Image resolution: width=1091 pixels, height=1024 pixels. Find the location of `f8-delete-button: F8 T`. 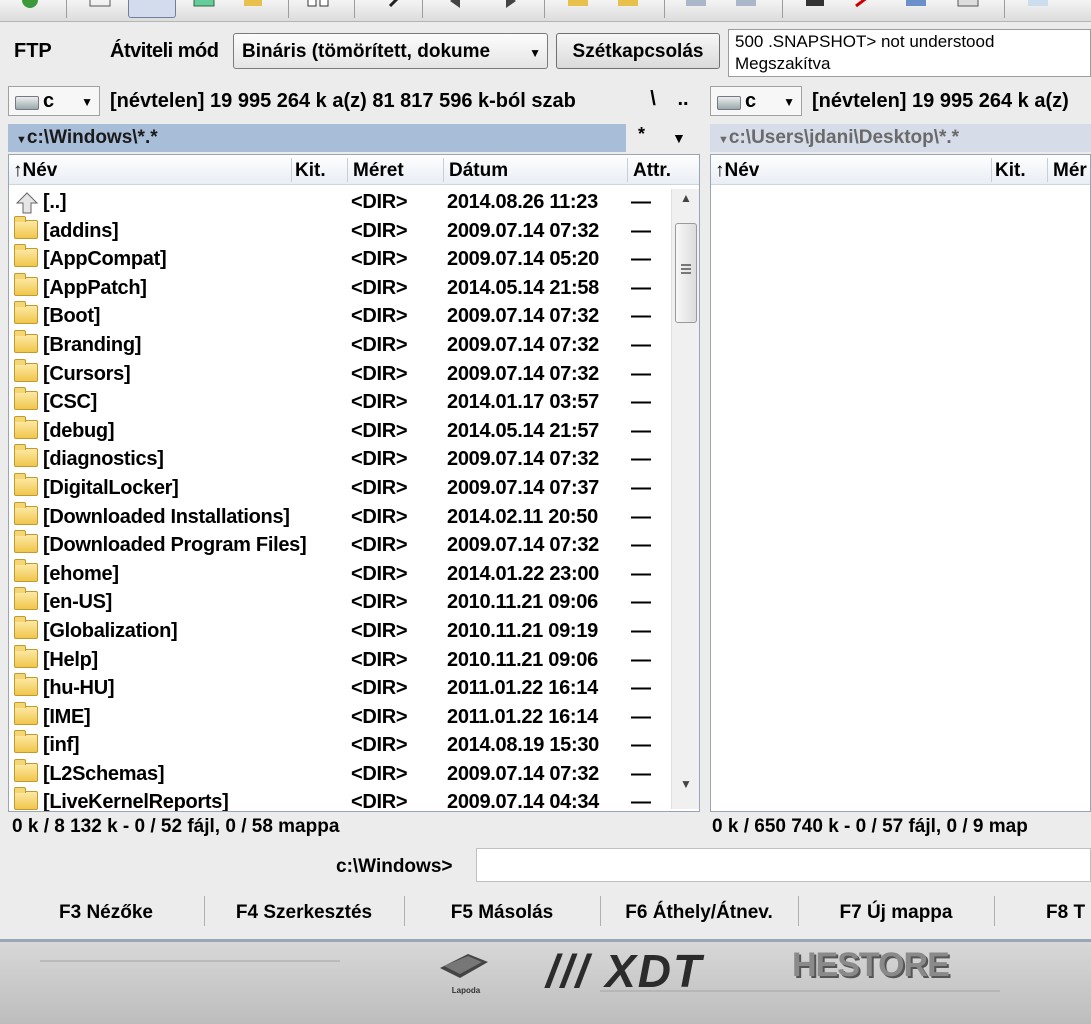

f8-delete-button: F8 T is located at coordinates (1042, 912).